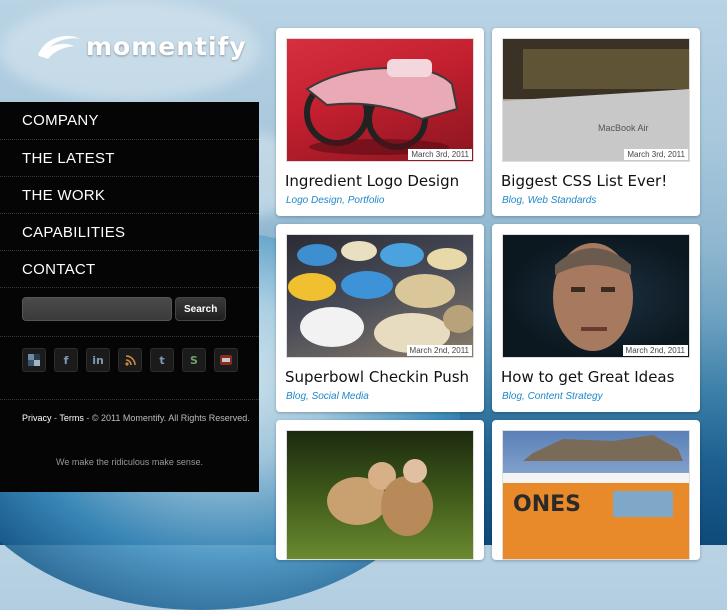 This screenshot has width=727, height=610. I want to click on privacy-link: Privacy, so click(37, 418).